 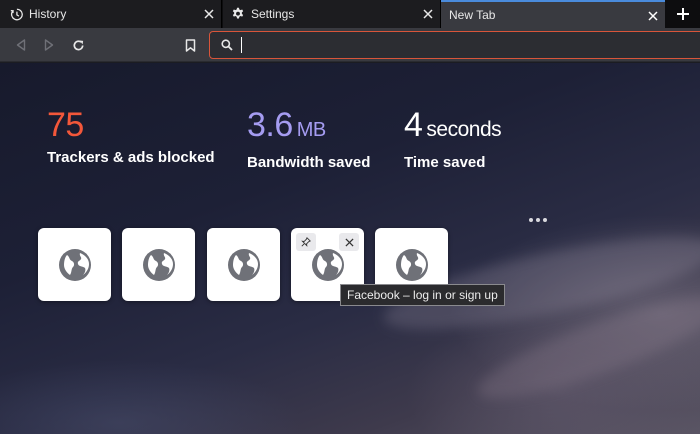 What do you see at coordinates (273, 14) in the screenshot?
I see `tab-settings-label: Settings` at bounding box center [273, 14].